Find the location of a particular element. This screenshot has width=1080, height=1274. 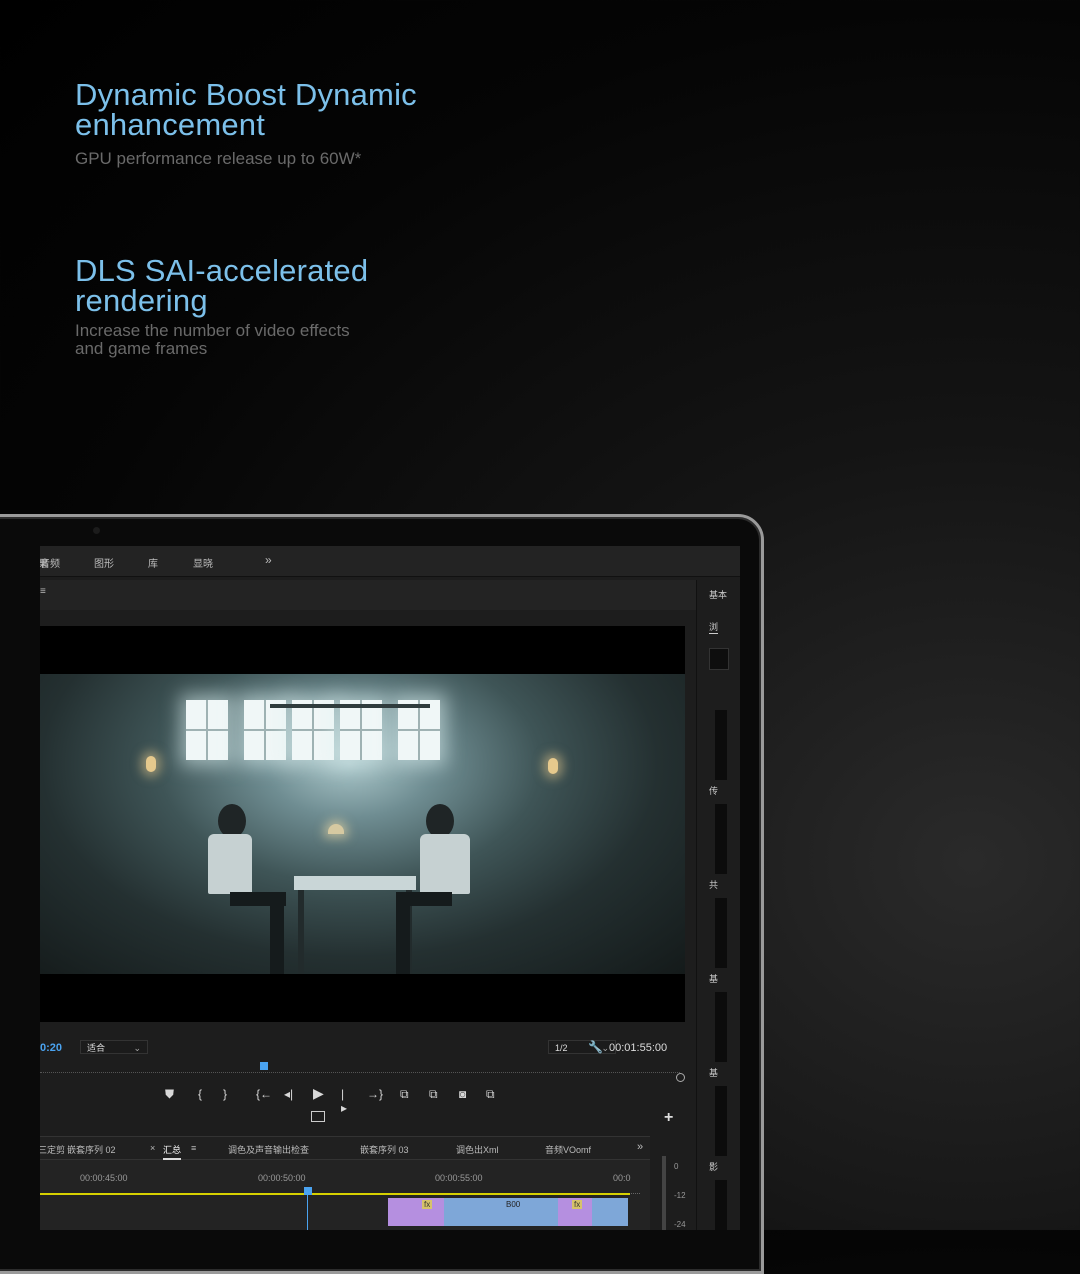

hero-subtitle: GPU performance release up to 60W* is located at coordinates (218, 158).